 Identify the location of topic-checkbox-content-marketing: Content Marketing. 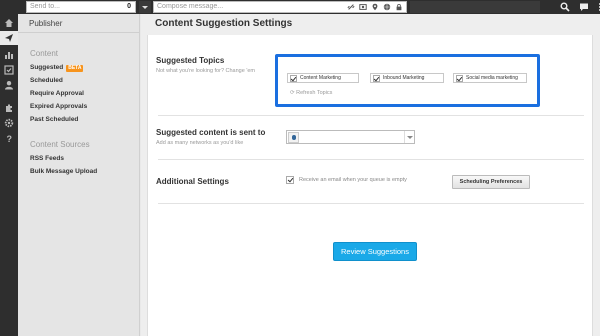
(323, 78).